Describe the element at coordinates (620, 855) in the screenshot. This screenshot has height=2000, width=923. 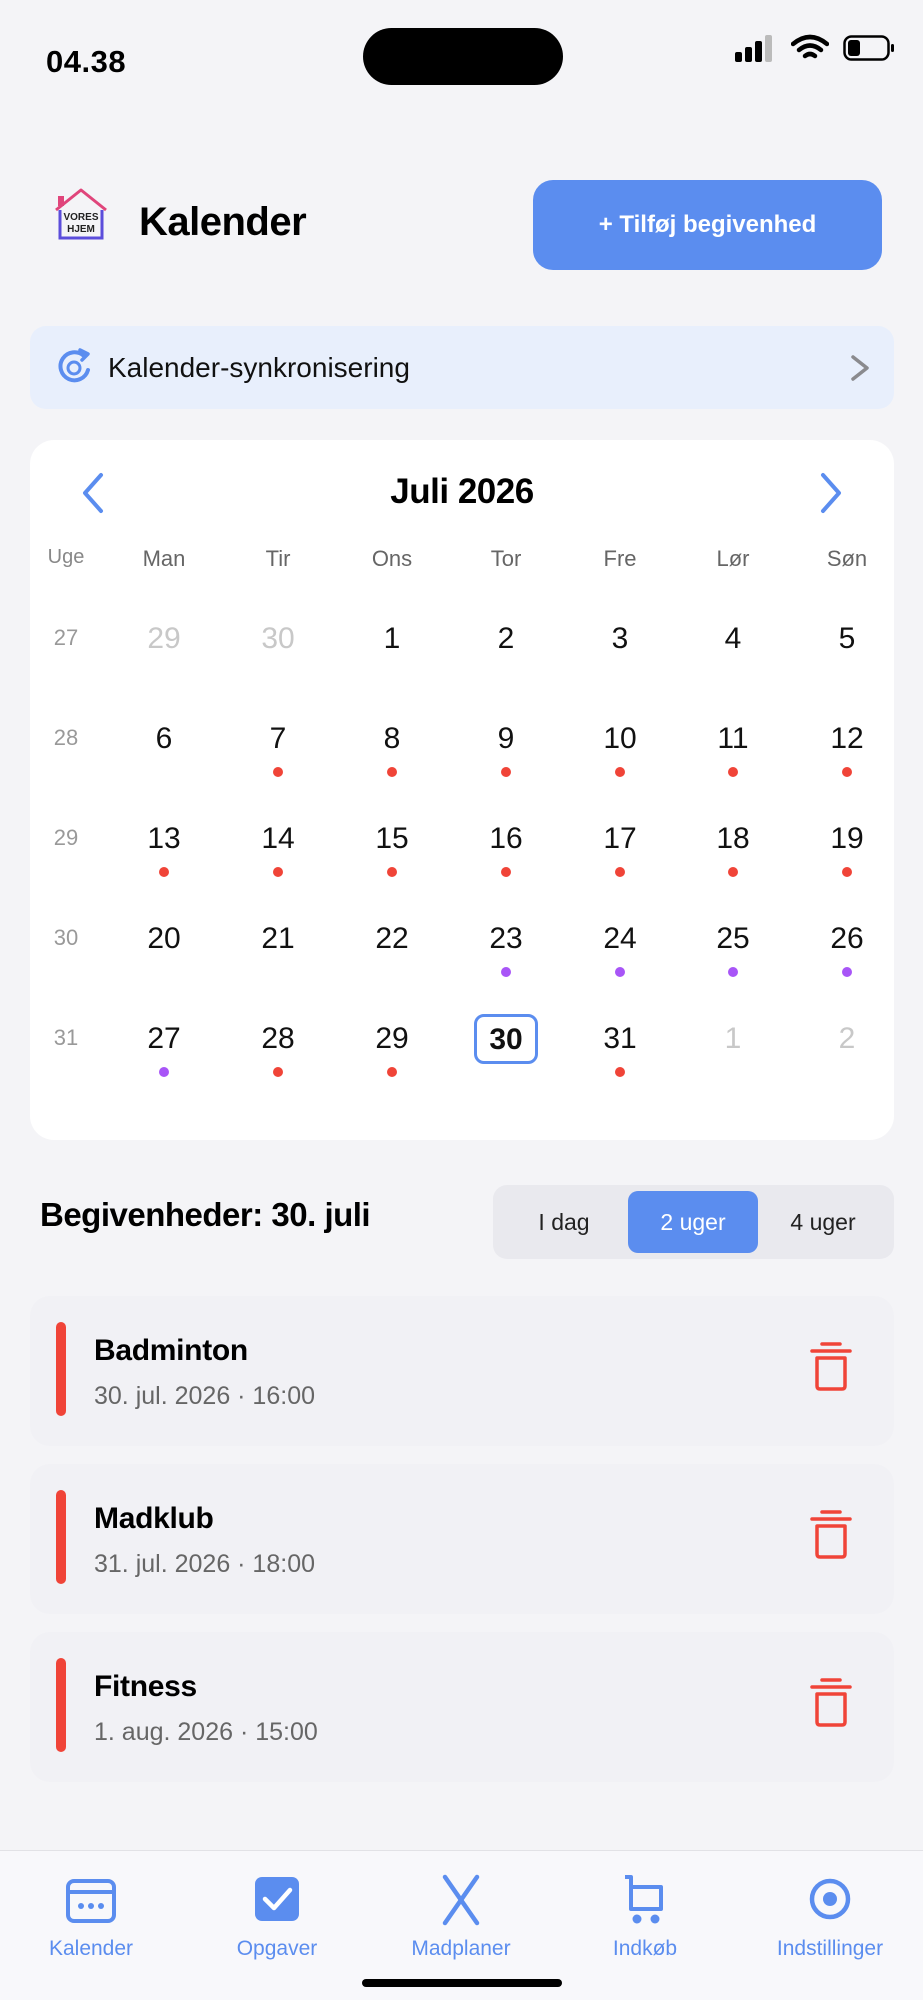
I see `day-cell: 17` at that location.